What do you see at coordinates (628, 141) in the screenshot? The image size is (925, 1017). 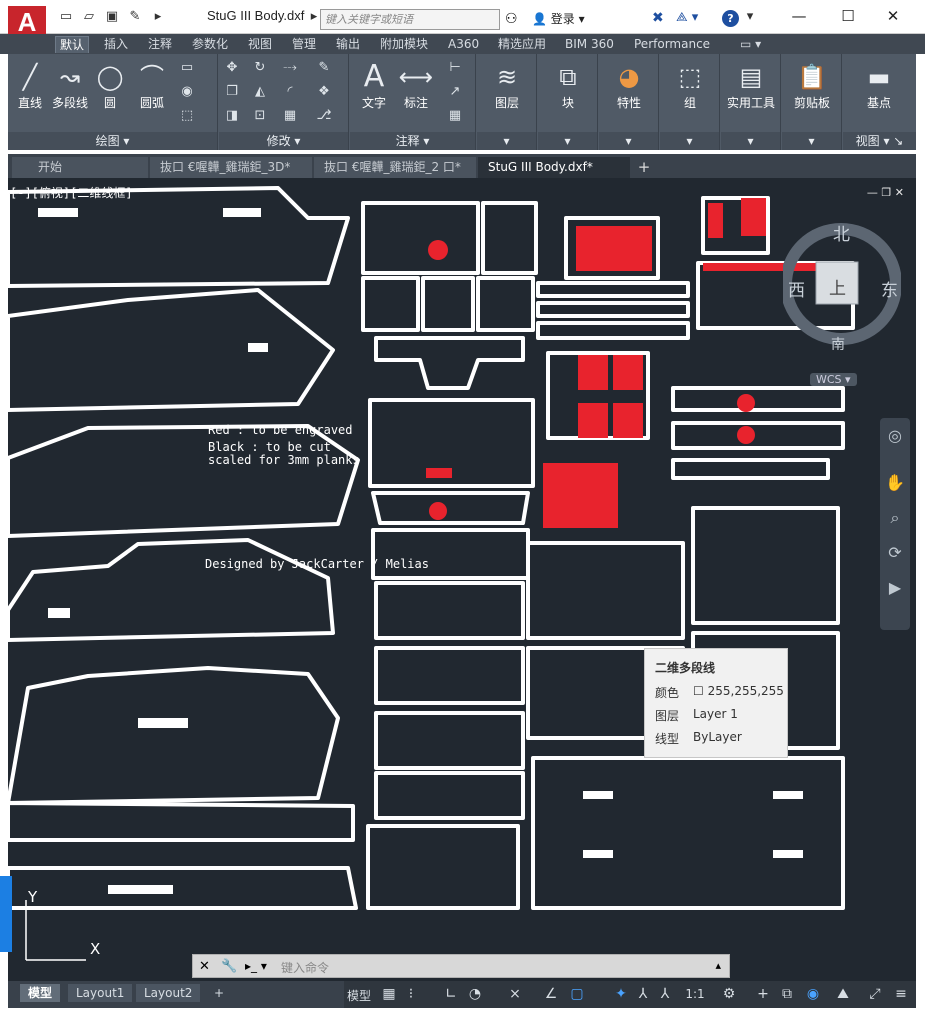 I see `properties-panel-title: ▾` at bounding box center [628, 141].